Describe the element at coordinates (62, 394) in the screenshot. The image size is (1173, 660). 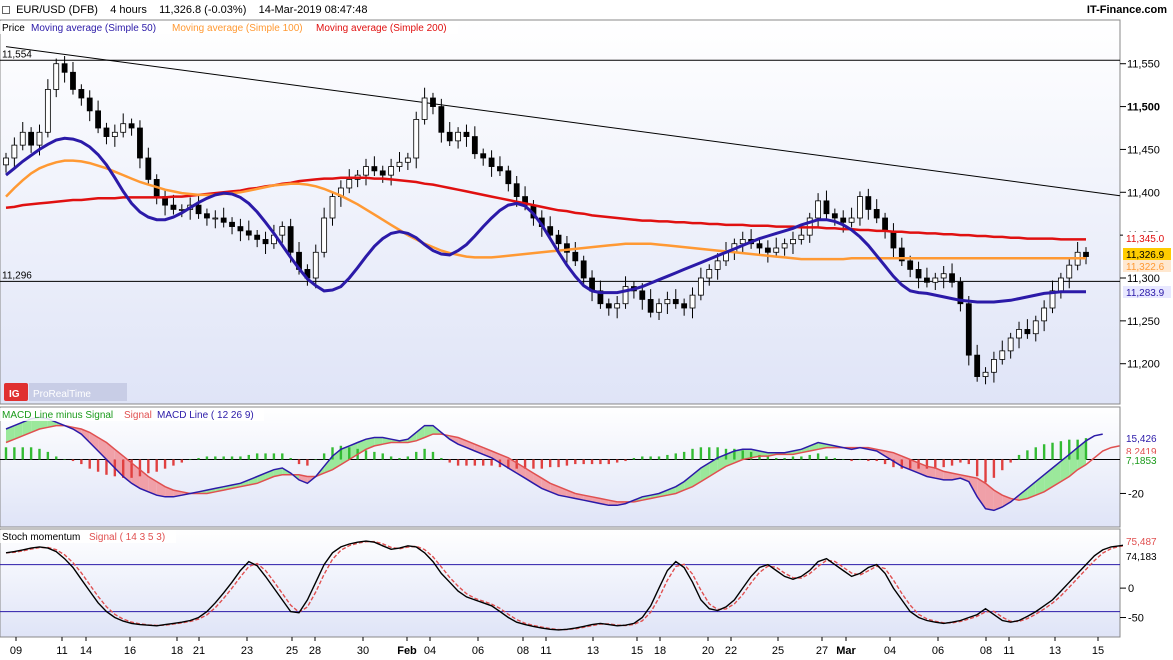
I see `brand-name: ProRealTime` at that location.